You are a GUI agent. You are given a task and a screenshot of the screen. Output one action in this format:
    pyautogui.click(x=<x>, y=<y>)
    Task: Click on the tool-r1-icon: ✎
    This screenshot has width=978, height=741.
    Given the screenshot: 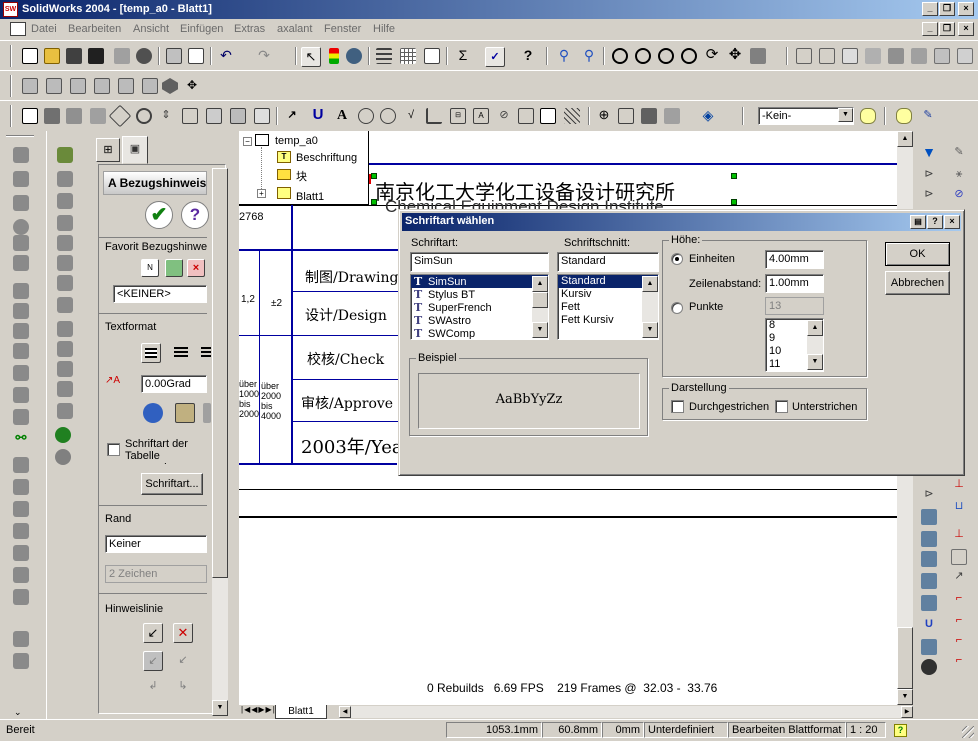 What is the action you would take?
    pyautogui.click(x=959, y=153)
    